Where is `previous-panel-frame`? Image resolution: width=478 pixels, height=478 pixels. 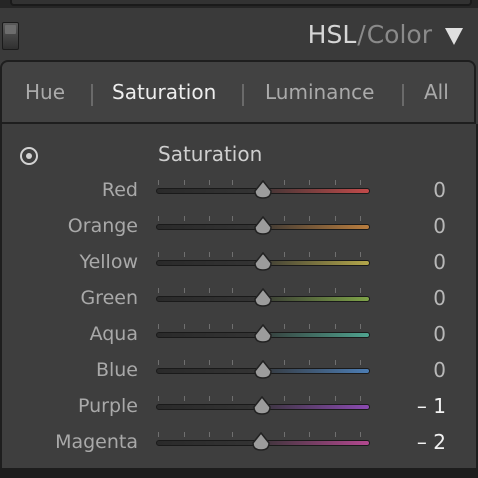
previous-panel-frame is located at coordinates (241, 3).